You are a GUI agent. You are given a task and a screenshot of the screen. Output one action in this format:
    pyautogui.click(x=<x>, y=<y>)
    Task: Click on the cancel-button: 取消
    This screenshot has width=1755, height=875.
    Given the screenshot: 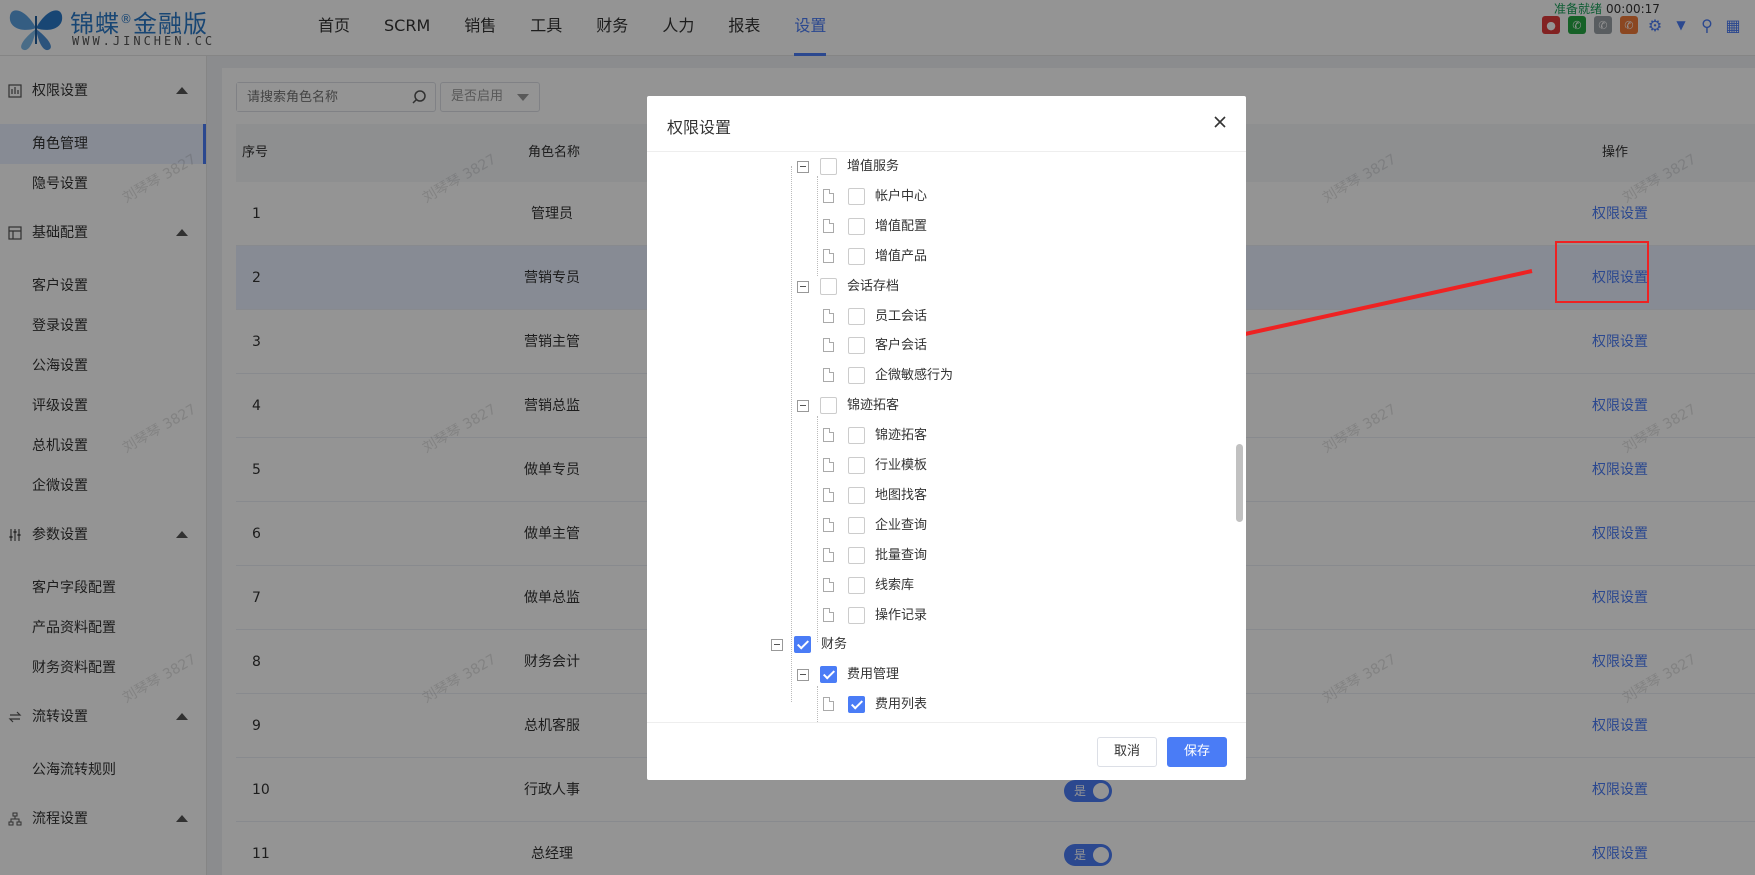 What is the action you would take?
    pyautogui.click(x=1127, y=752)
    